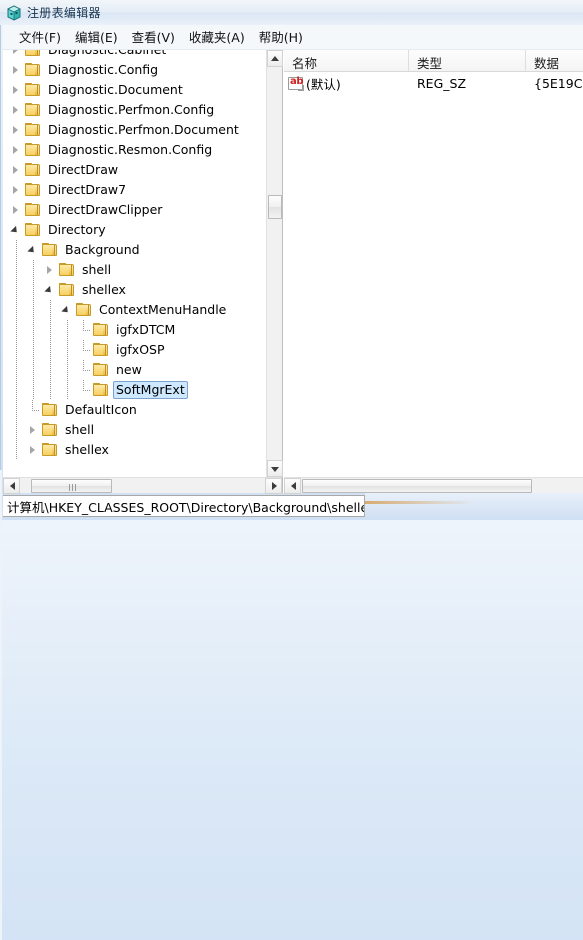 The height and width of the screenshot is (940, 583). What do you see at coordinates (135, 390) in the screenshot?
I see `tree-node: SoftMgrExt` at bounding box center [135, 390].